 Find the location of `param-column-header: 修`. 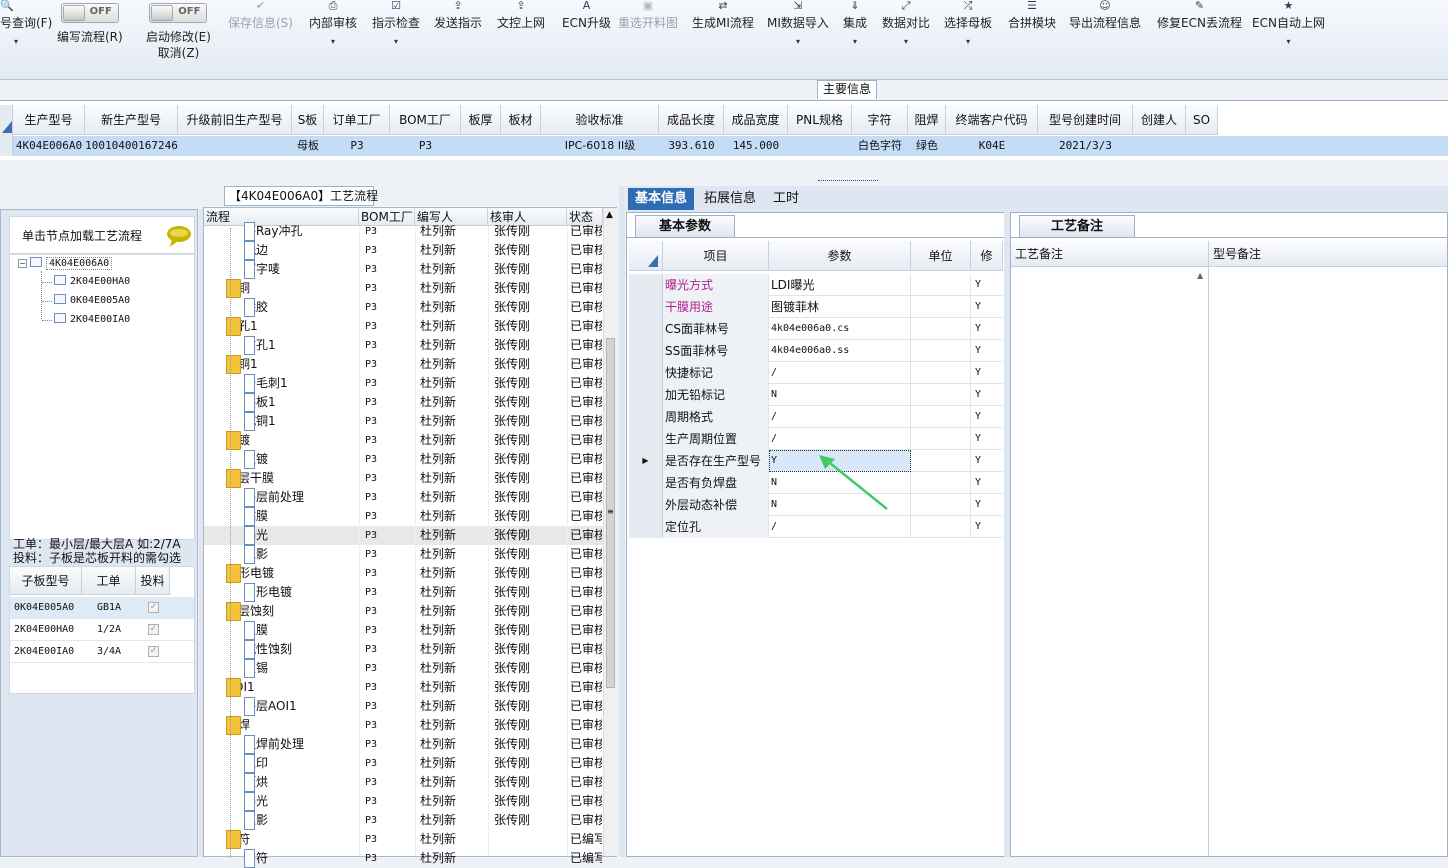

param-column-header: 修 is located at coordinates (987, 256).